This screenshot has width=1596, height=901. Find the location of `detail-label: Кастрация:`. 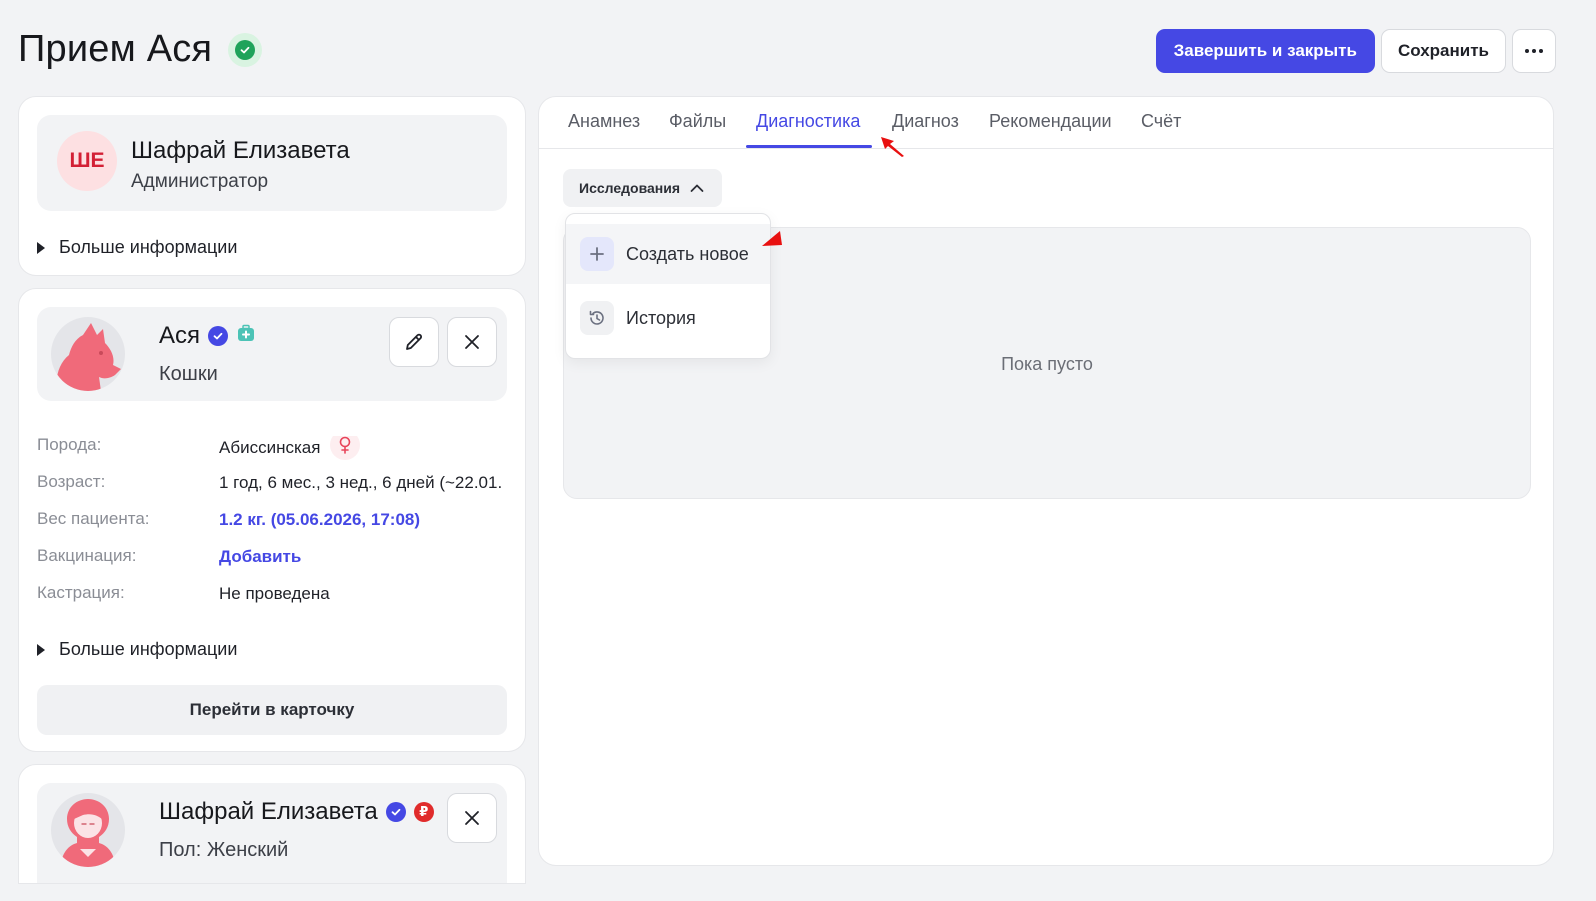

detail-label: Кастрация: is located at coordinates (81, 592).